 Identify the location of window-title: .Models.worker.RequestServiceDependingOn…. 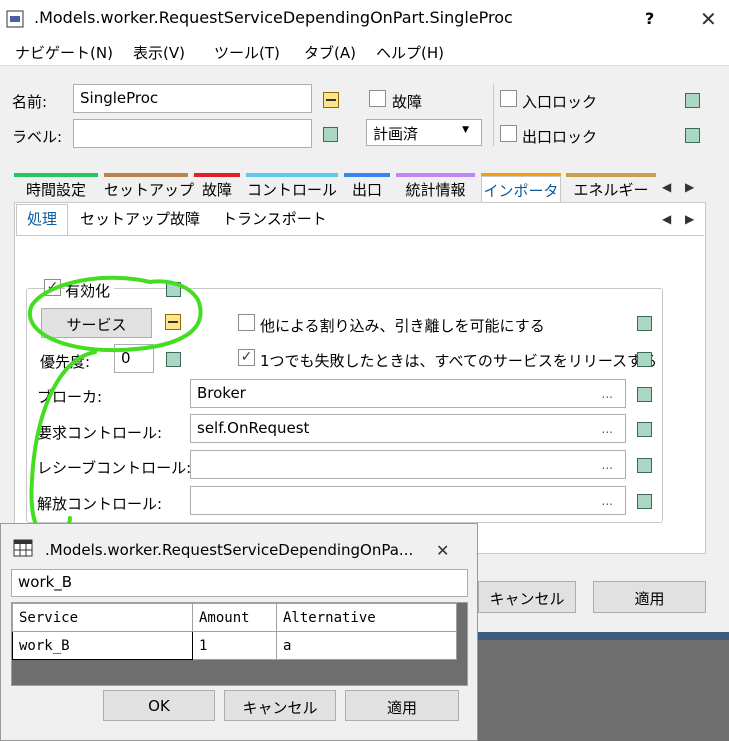
(273, 17).